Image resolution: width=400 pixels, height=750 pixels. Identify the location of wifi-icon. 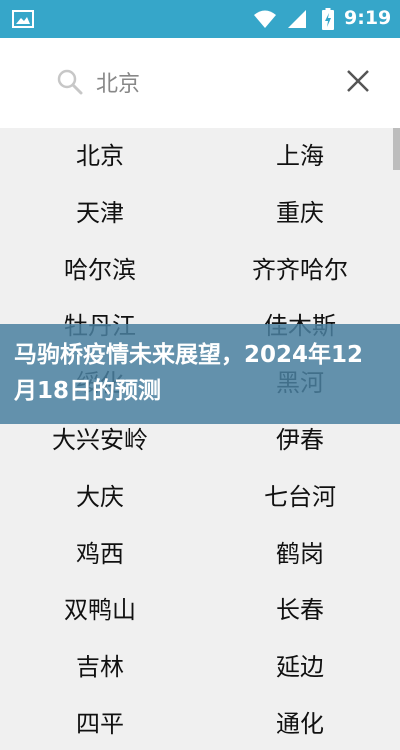
(265, 19).